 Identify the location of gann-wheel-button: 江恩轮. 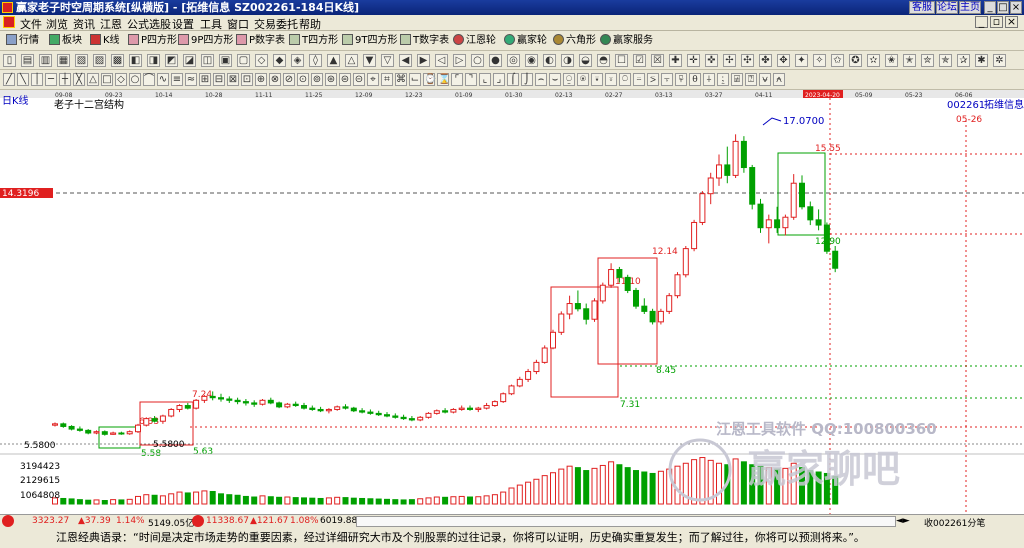
(474, 41).